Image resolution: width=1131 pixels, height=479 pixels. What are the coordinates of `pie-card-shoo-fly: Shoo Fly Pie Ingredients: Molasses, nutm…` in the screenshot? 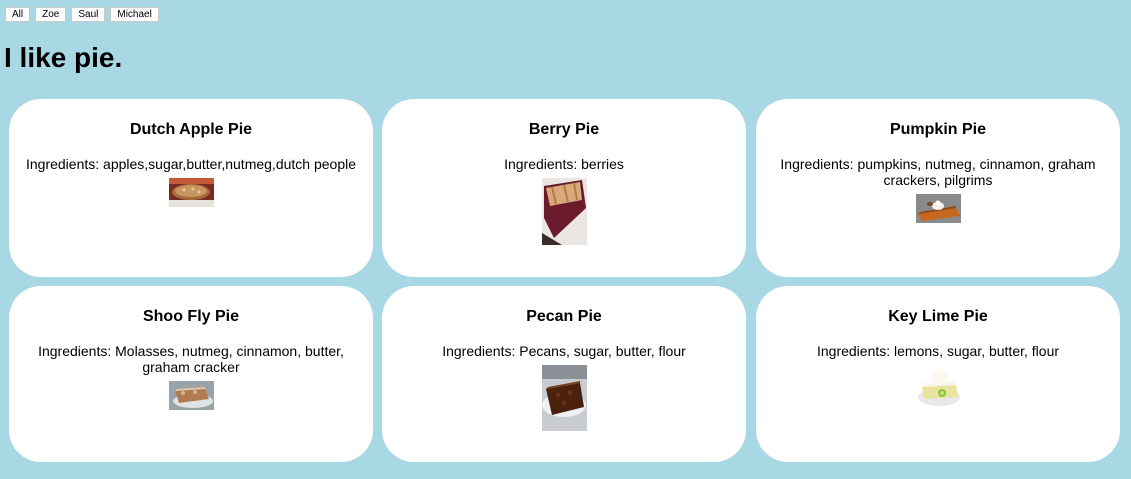 It's located at (191, 374).